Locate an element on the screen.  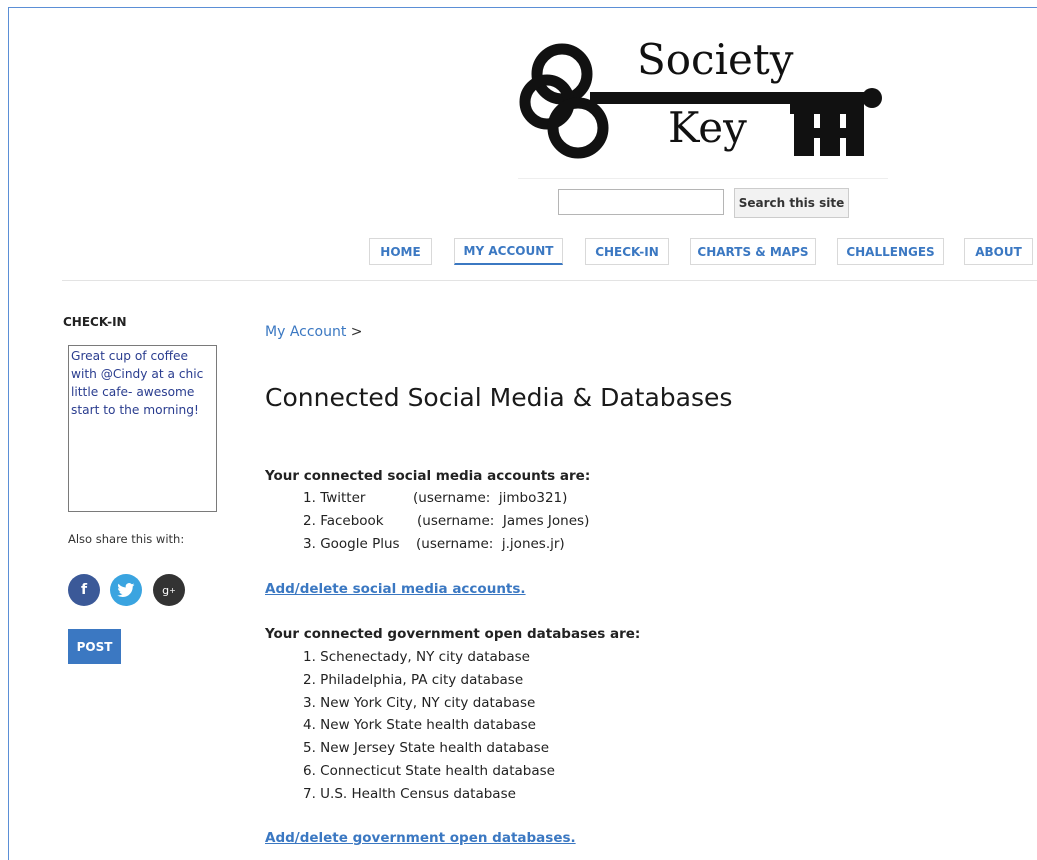
window-frame-top is located at coordinates (522, 7).